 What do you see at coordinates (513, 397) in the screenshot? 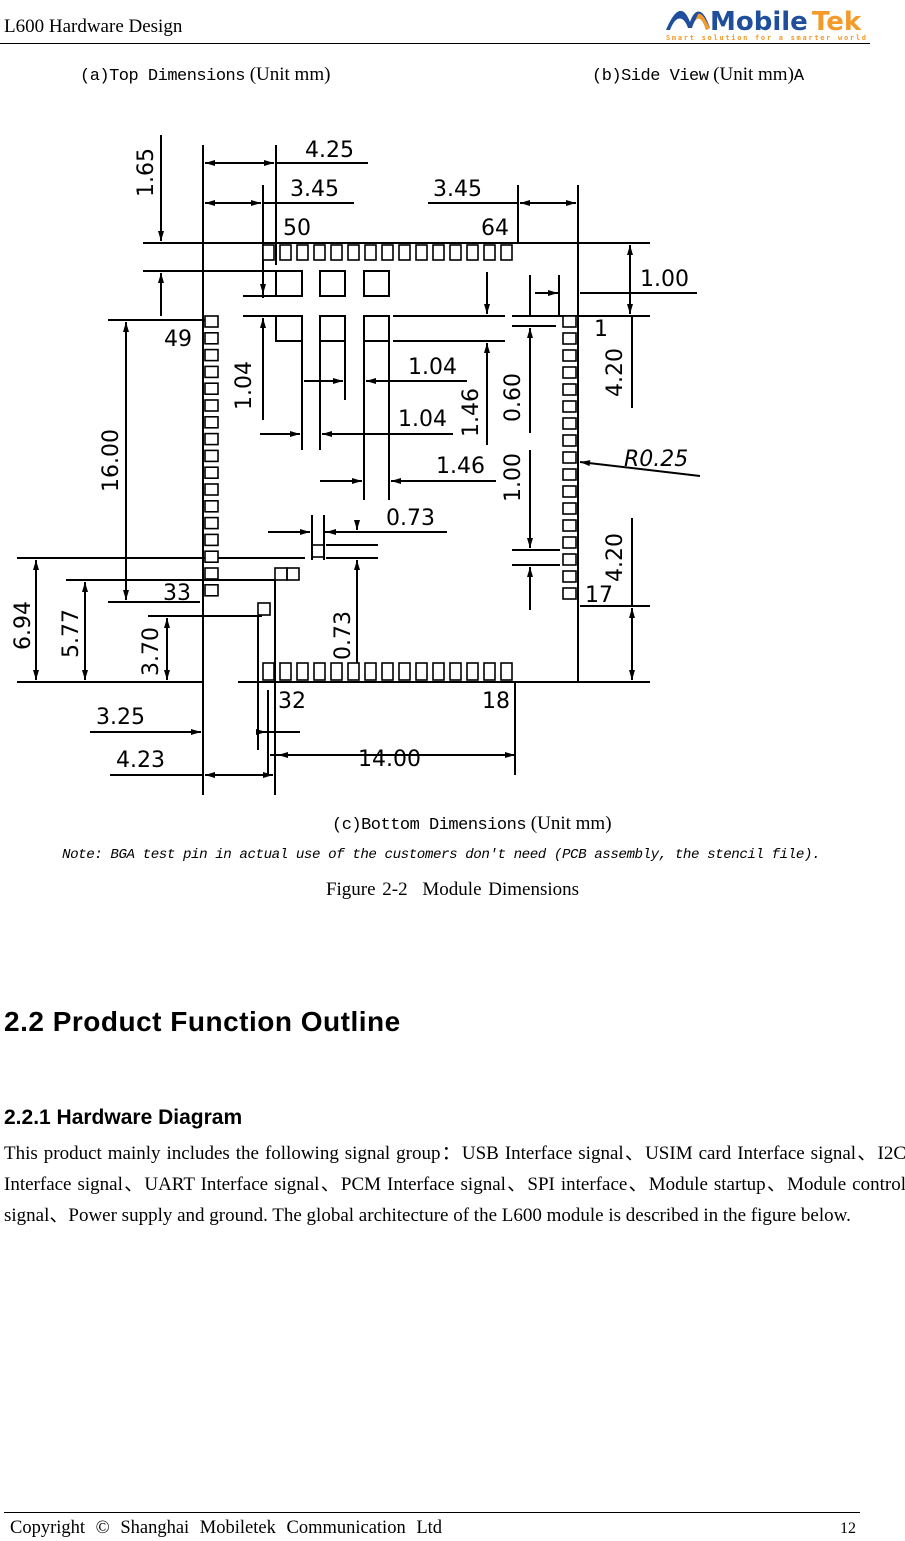
I see `dim-0-60: 0.60` at bounding box center [513, 397].